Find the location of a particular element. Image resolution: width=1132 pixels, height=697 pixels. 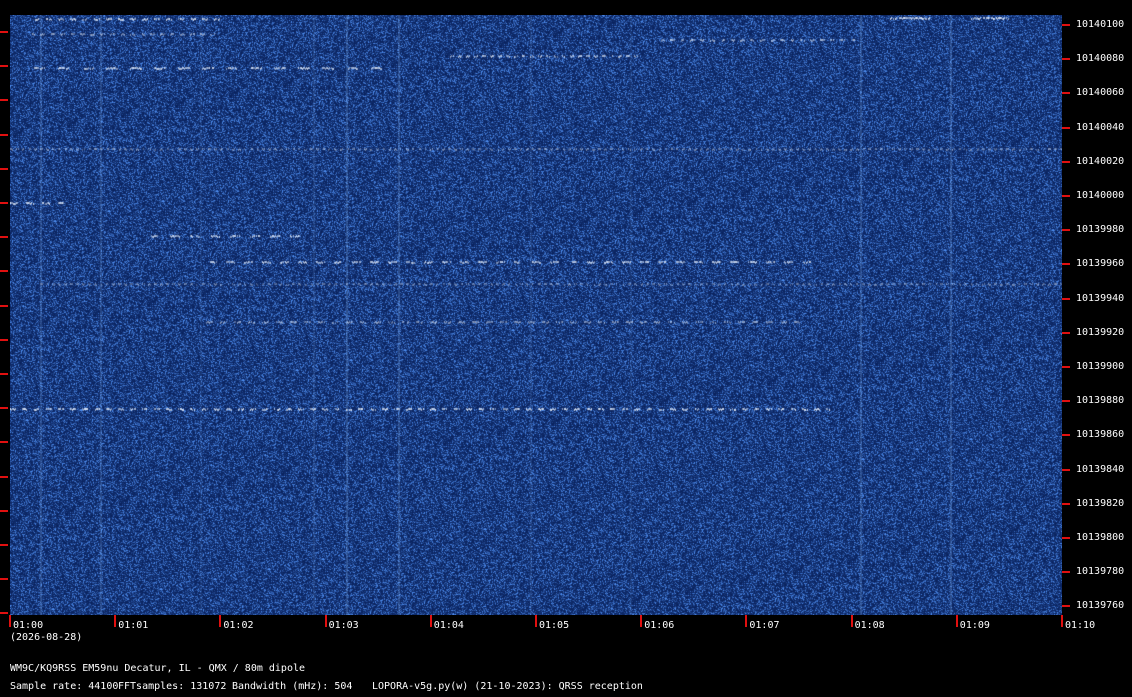

time-label: 01:02 is located at coordinates (238, 625).